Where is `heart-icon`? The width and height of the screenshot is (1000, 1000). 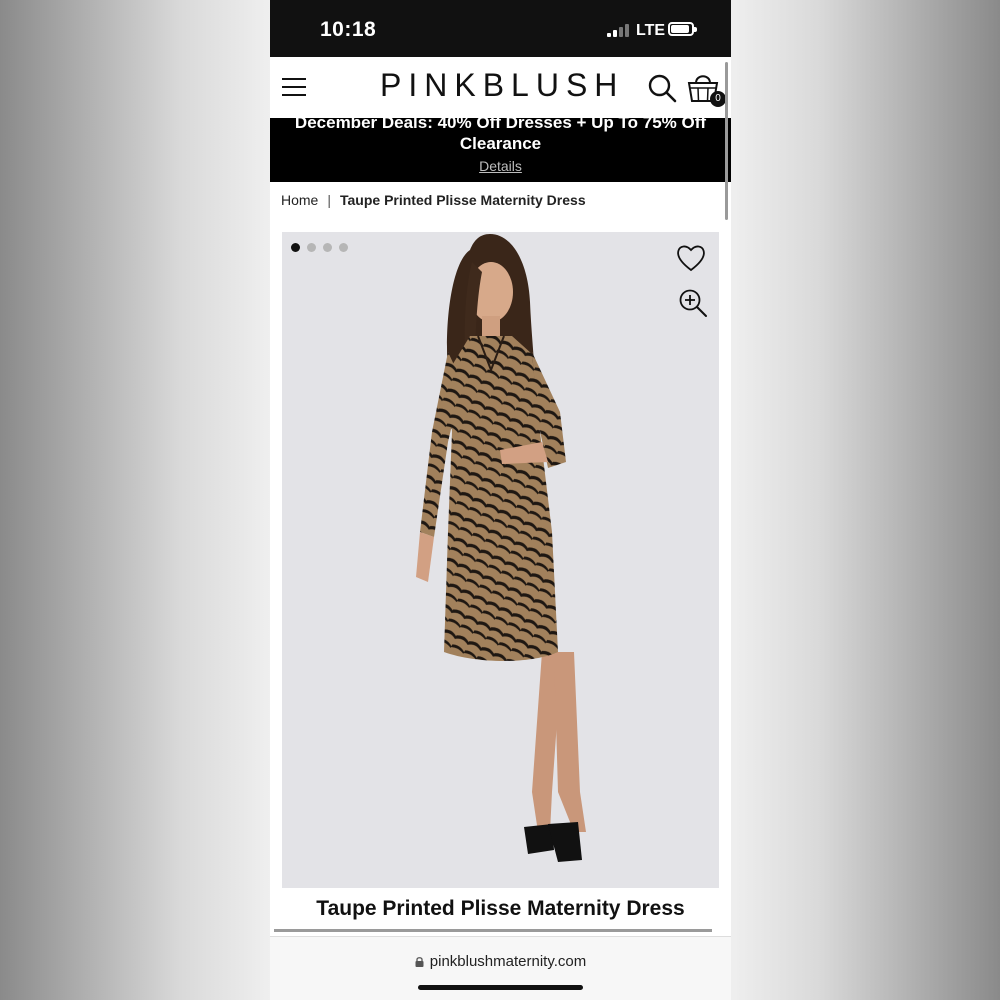
heart-icon is located at coordinates (691, 258).